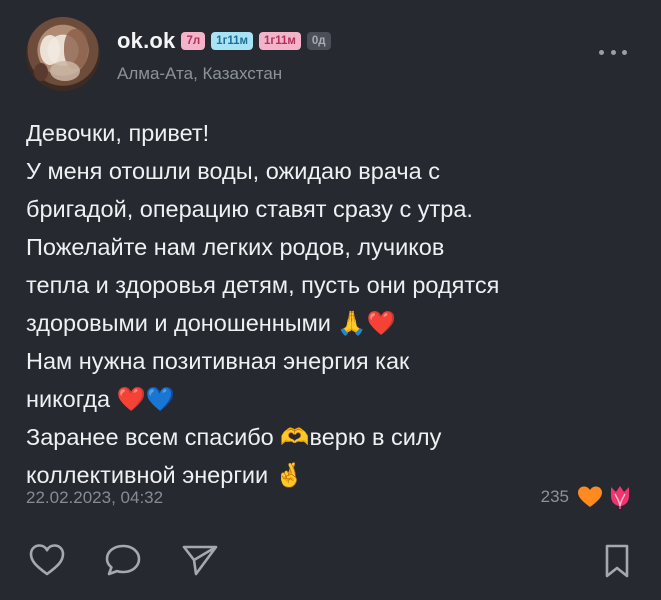 This screenshot has height=600, width=661. Describe the element at coordinates (234, 437) in the screenshot. I see `post-line: Заранее всем спасибо 🫶верю в силу` at that location.